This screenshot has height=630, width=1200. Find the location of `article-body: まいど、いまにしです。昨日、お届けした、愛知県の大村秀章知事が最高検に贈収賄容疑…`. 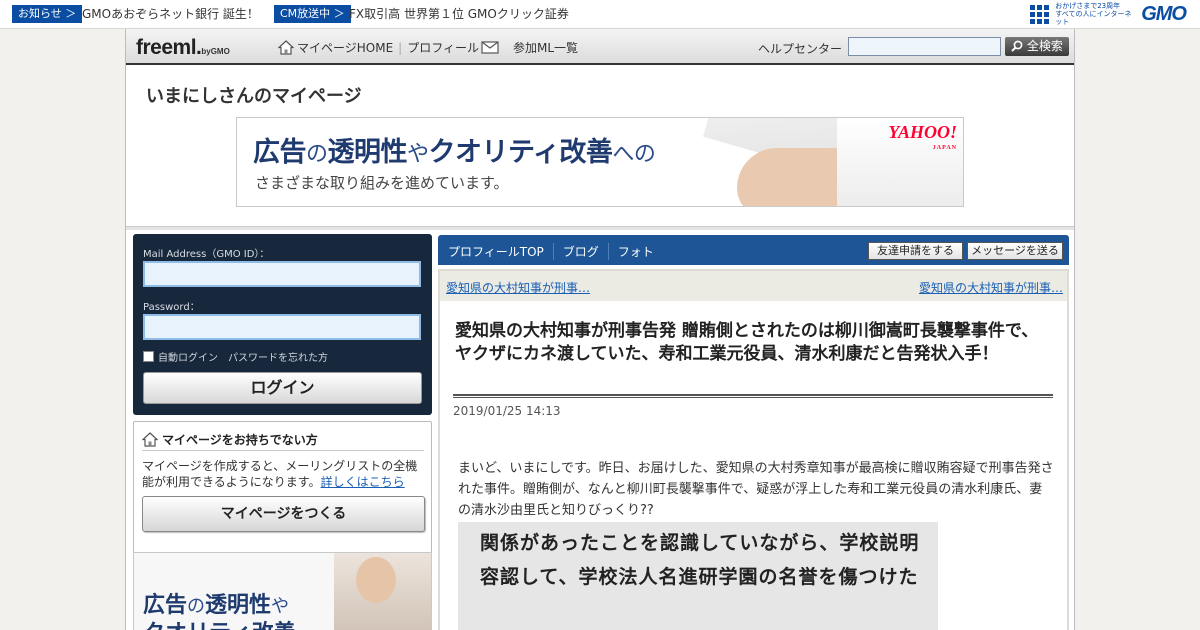

article-body: まいど、いまにしです。昨日、お届けした、愛知県の大村秀章知事が最高検に贈収賄容疑… is located at coordinates (756, 489).